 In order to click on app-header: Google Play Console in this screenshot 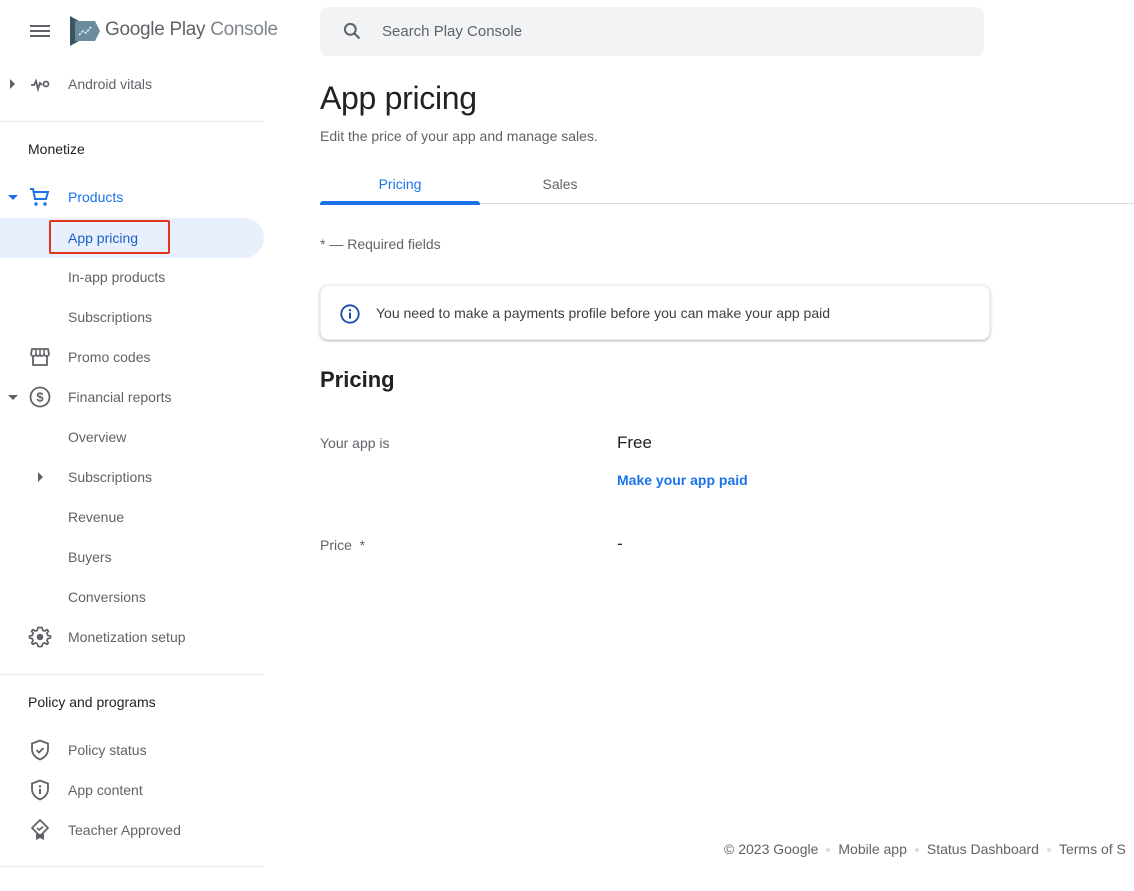, I will do `click(139, 31)`.